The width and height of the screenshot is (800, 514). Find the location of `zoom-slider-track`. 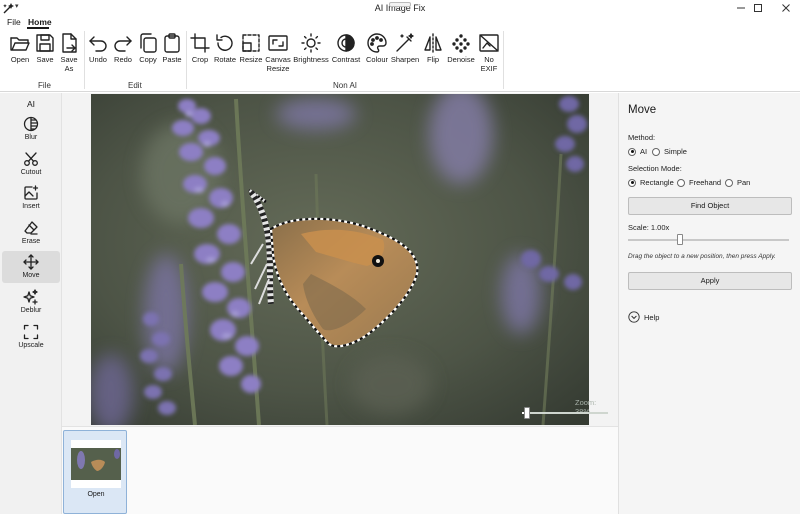

zoom-slider-track is located at coordinates (565, 413).